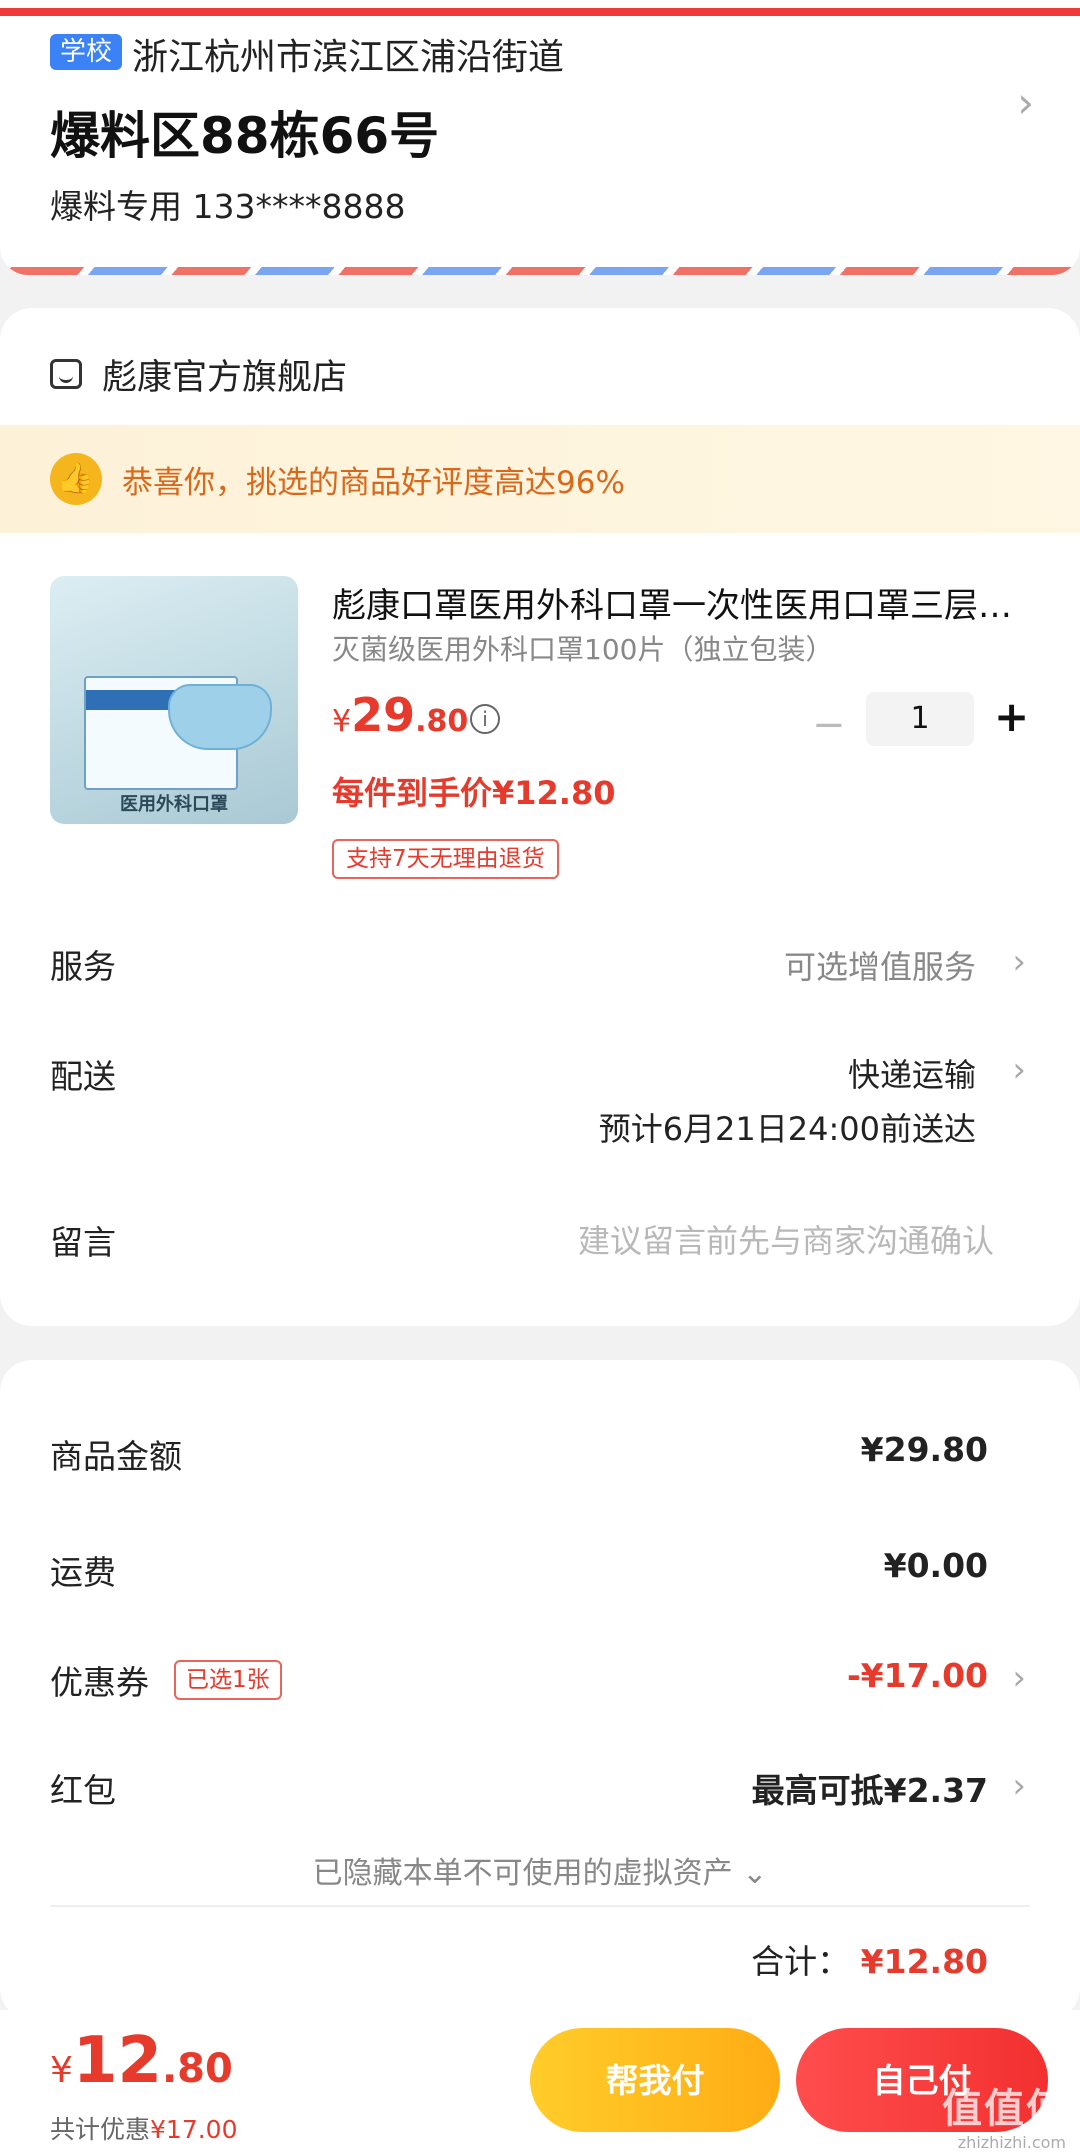 Image resolution: width=1080 pixels, height=2156 pixels. What do you see at coordinates (116, 1456) in the screenshot?
I see `goods-amount-label: 商品金额` at bounding box center [116, 1456].